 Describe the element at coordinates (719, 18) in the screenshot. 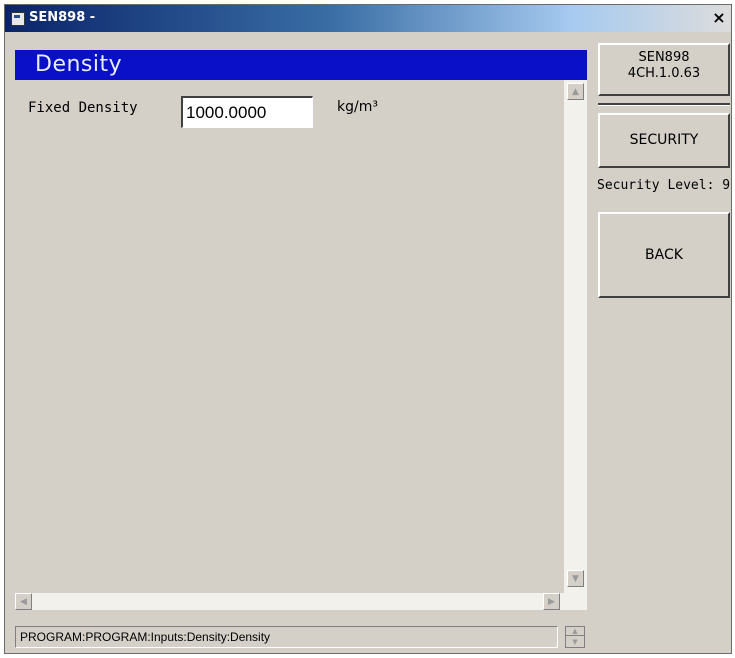

I see `close-icon: ×` at that location.